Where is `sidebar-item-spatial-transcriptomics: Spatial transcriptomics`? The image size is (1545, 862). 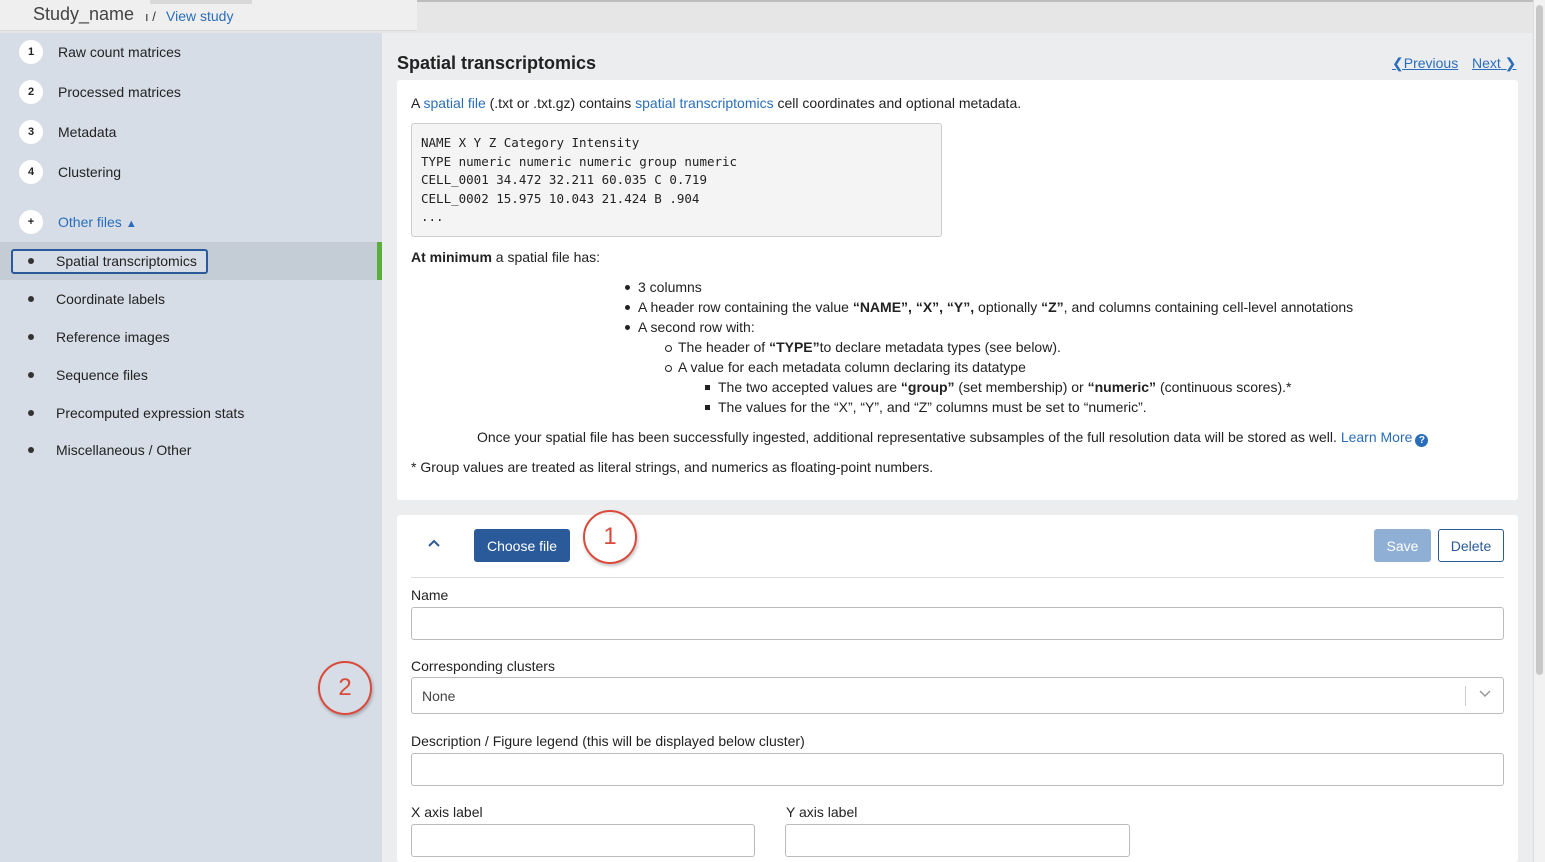 sidebar-item-spatial-transcriptomics: Spatial transcriptomics is located at coordinates (191, 261).